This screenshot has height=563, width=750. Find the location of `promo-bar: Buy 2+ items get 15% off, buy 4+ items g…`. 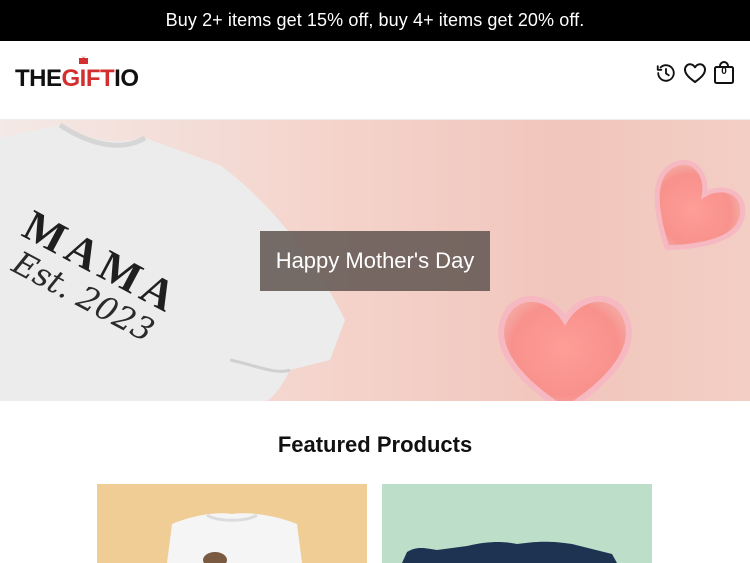

promo-bar: Buy 2+ items get 15% off, buy 4+ items g… is located at coordinates (375, 20).